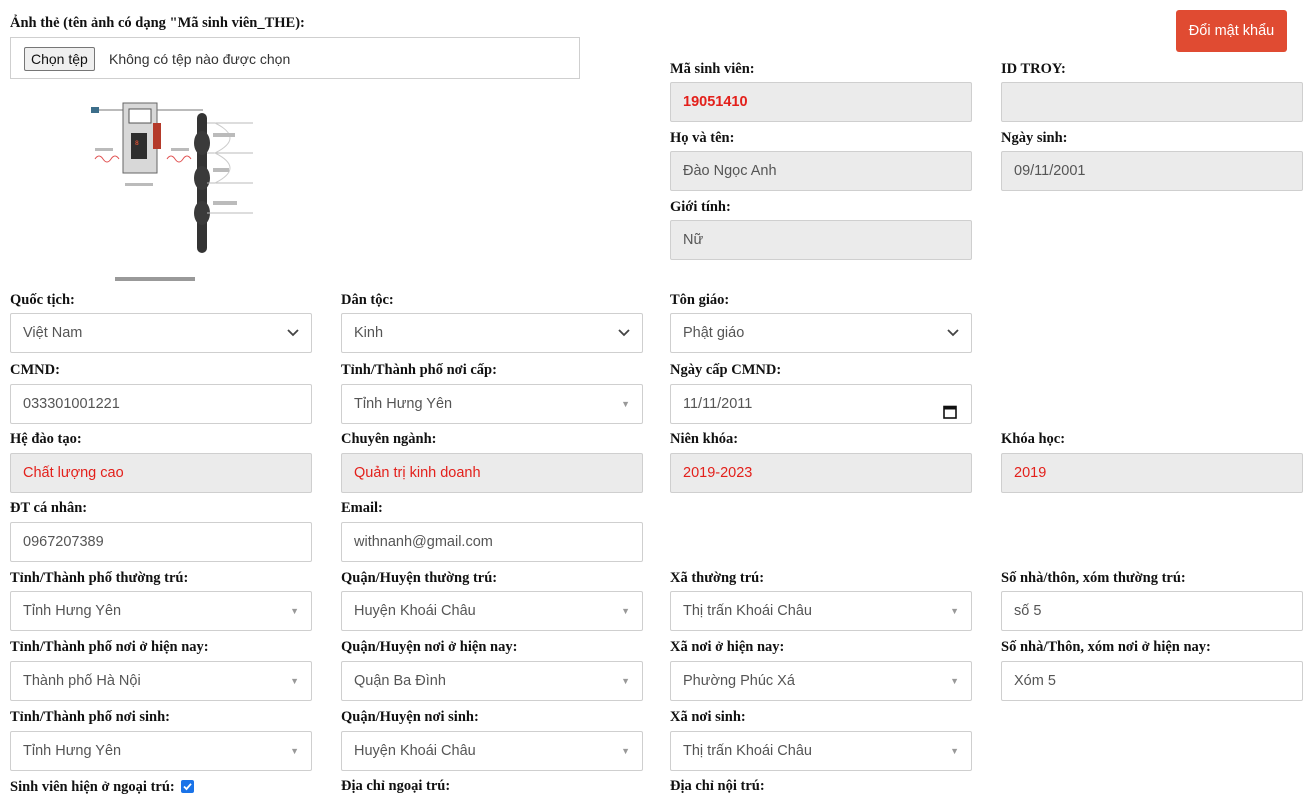  I want to click on birth-commune-select: Thị trấn Khoái Châu ▼, so click(821, 751).